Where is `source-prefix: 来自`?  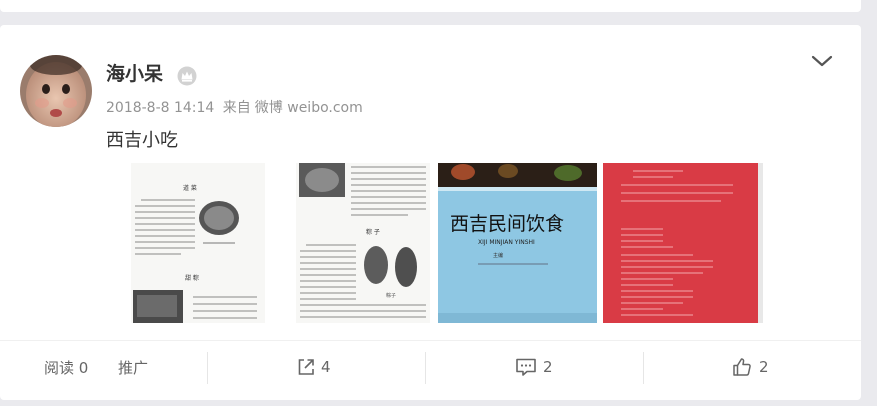 source-prefix: 来自 is located at coordinates (236, 108).